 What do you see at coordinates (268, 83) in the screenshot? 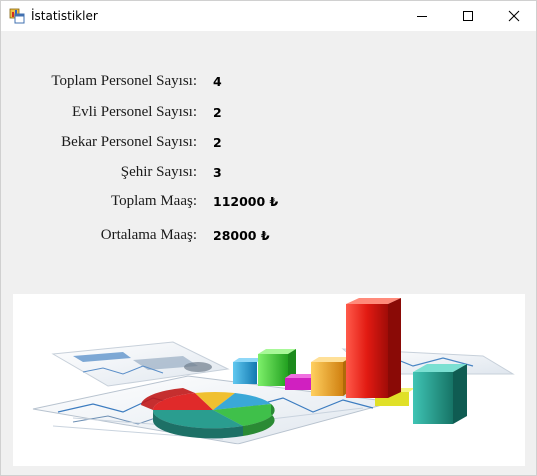
I see `stat-row-total-personnel: Toplam Personel Sayısı: 4` at bounding box center [268, 83].